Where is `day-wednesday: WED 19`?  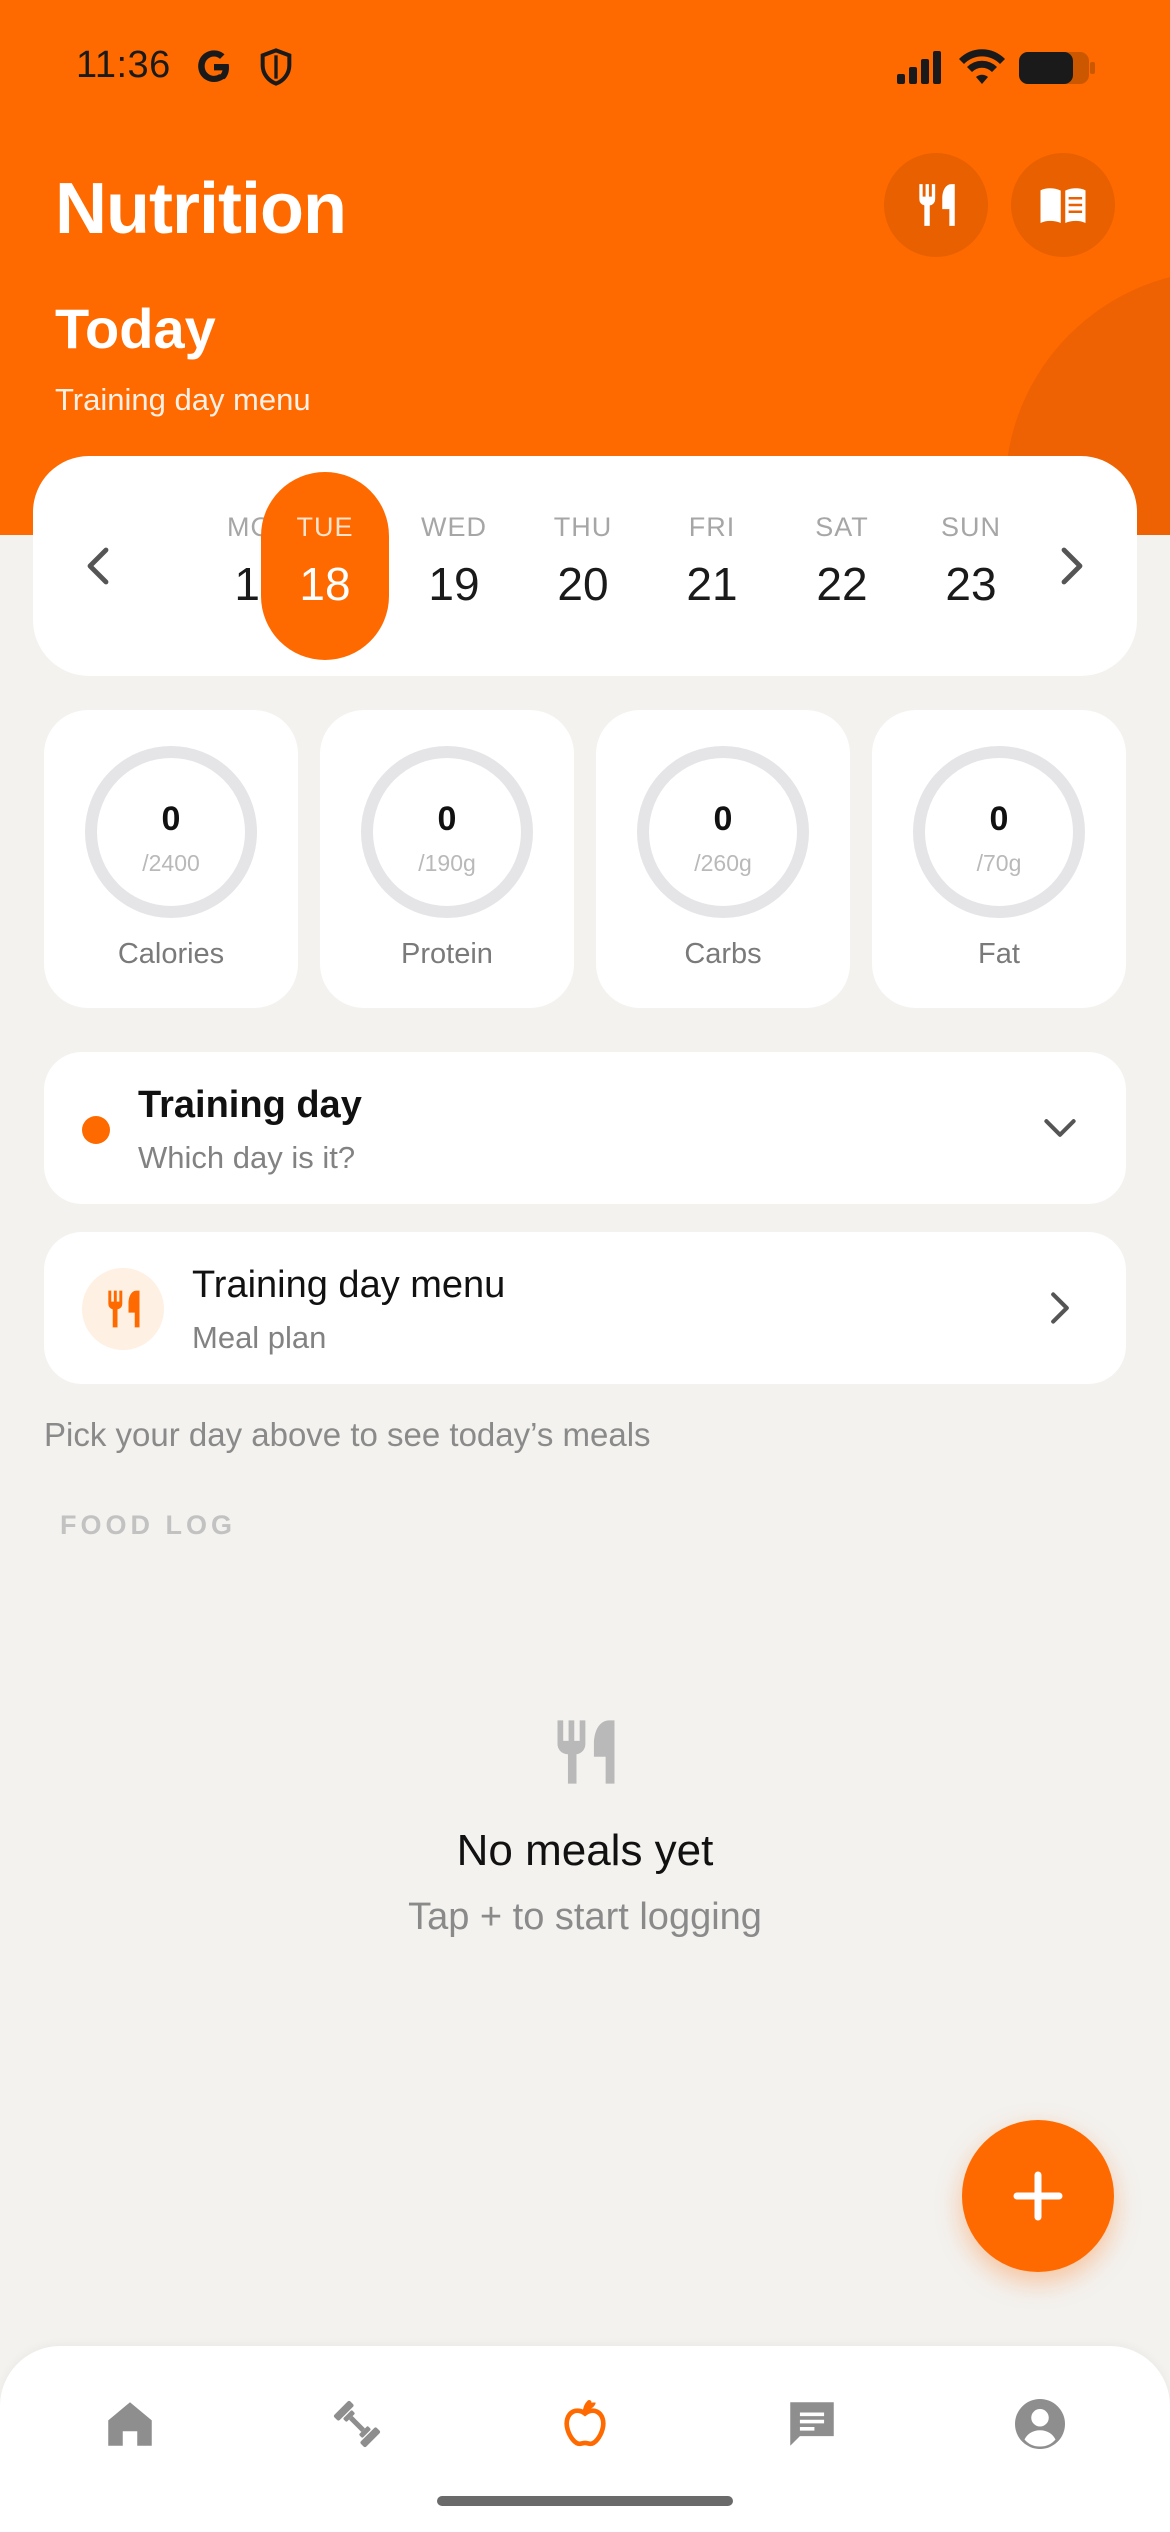
day-wednesday: WED 19 is located at coordinates (454, 566).